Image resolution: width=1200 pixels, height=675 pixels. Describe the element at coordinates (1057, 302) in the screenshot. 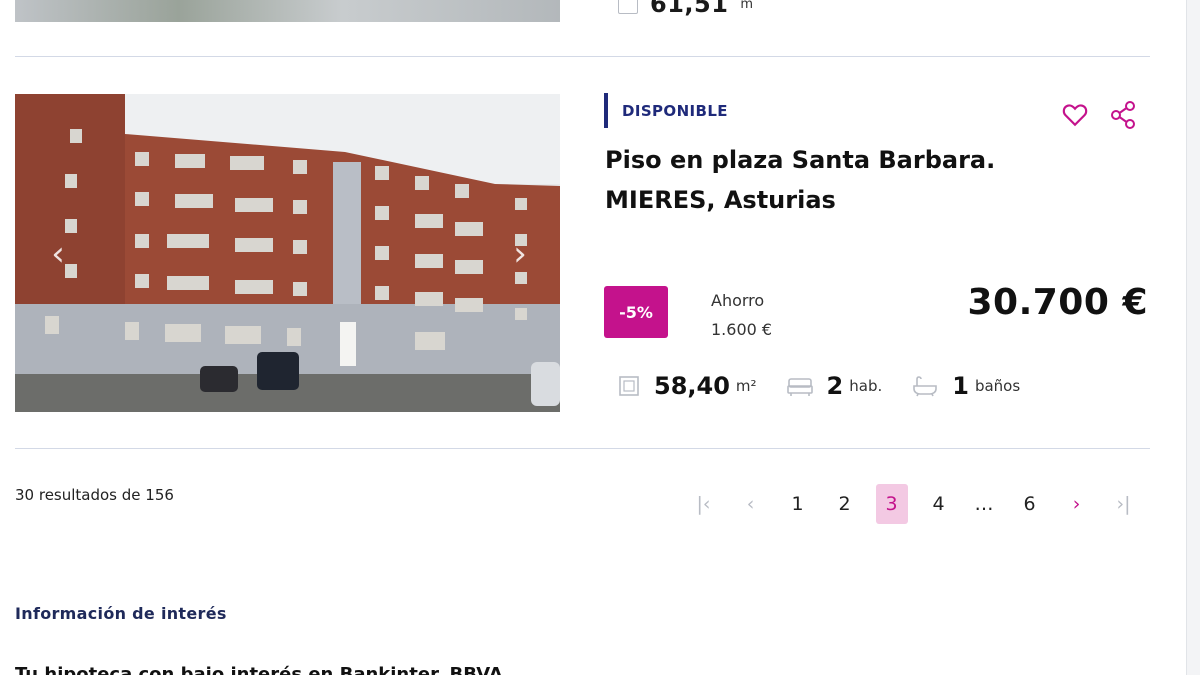

I see `price: 30.700 €` at that location.